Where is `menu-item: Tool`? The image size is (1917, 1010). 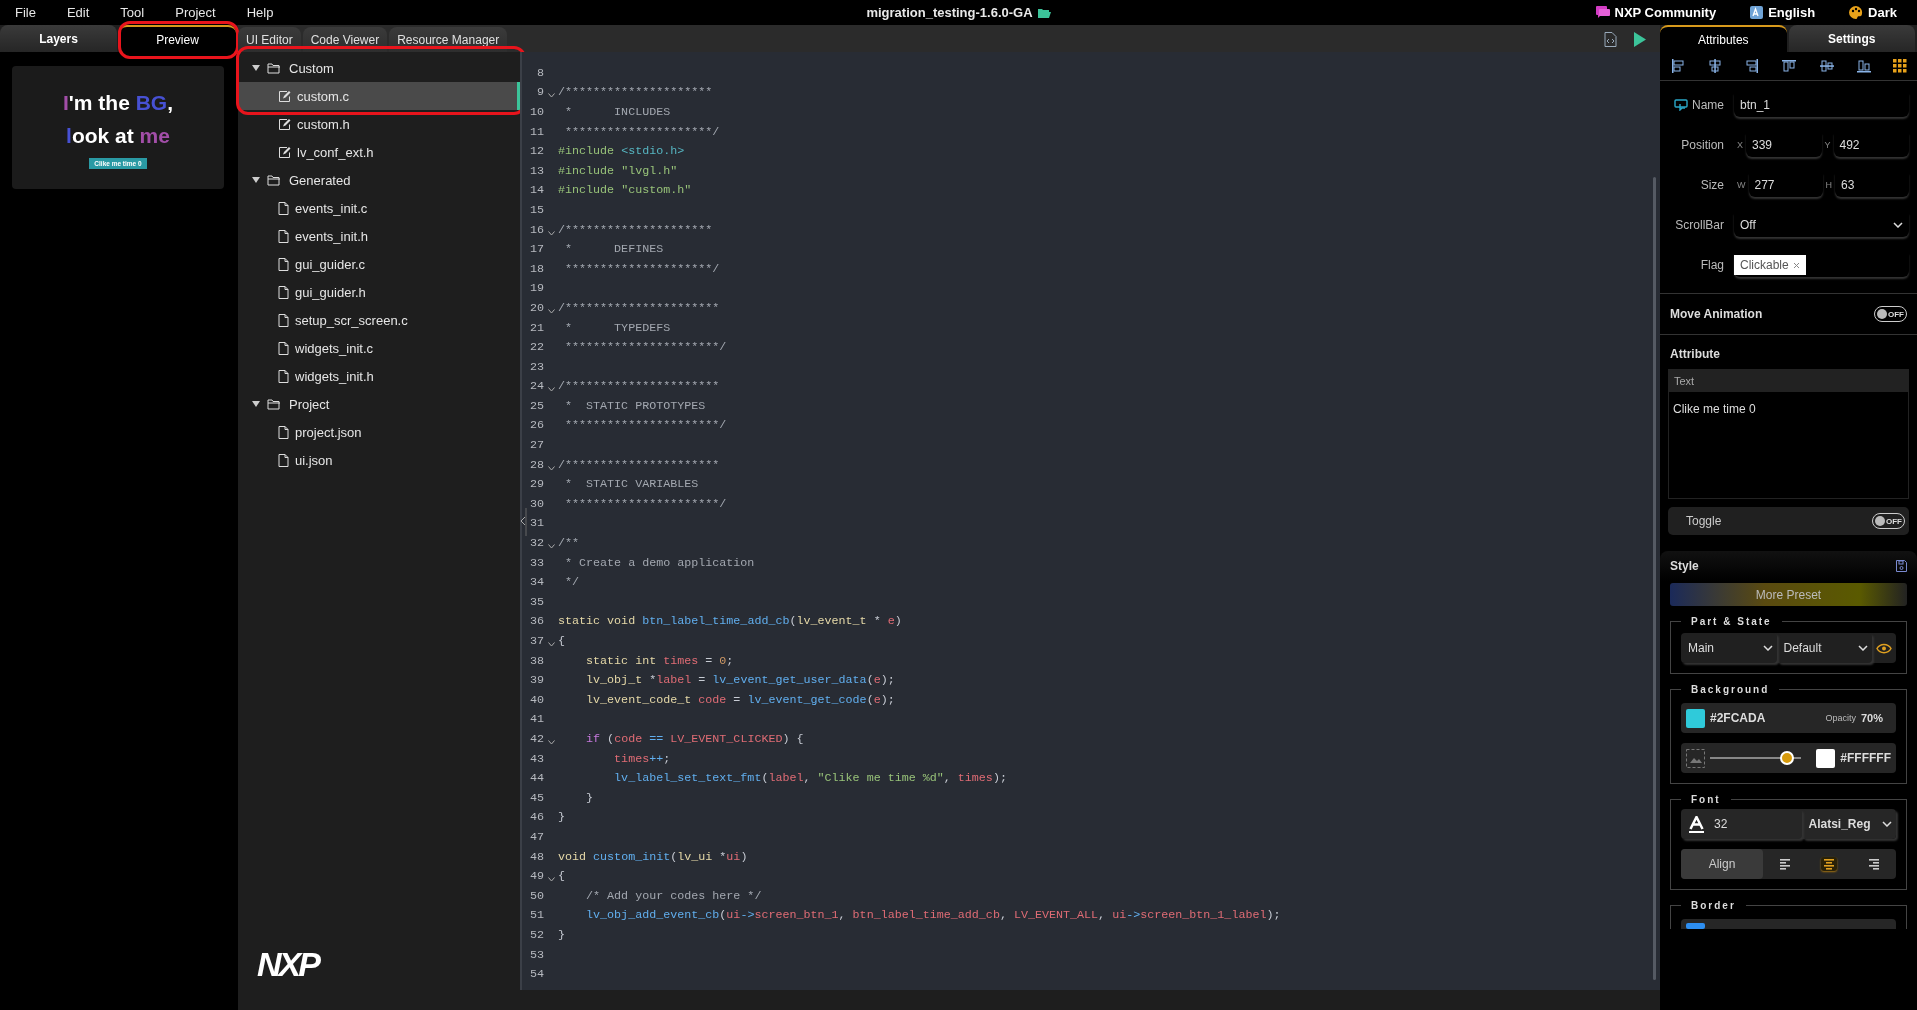 menu-item: Tool is located at coordinates (132, 12).